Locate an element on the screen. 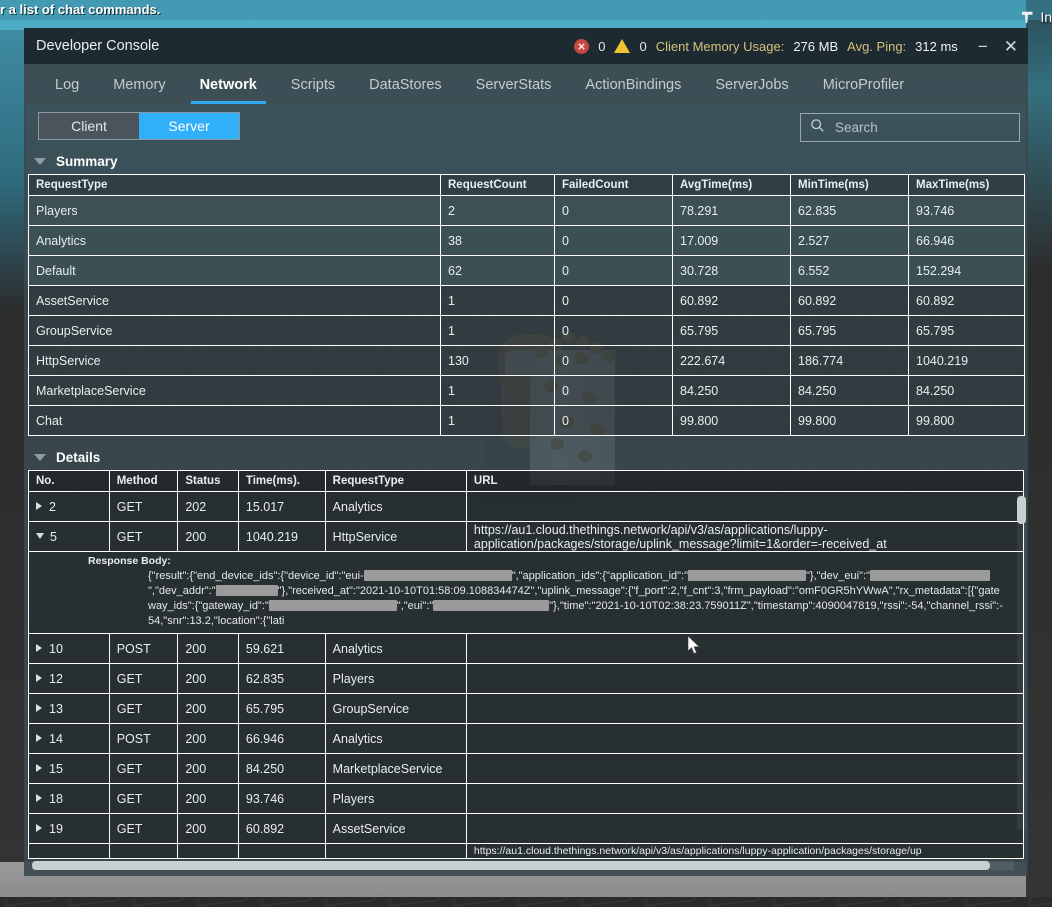  table-row: AssetService 1 0 60.892 60.892 60.892 is located at coordinates (526, 300).